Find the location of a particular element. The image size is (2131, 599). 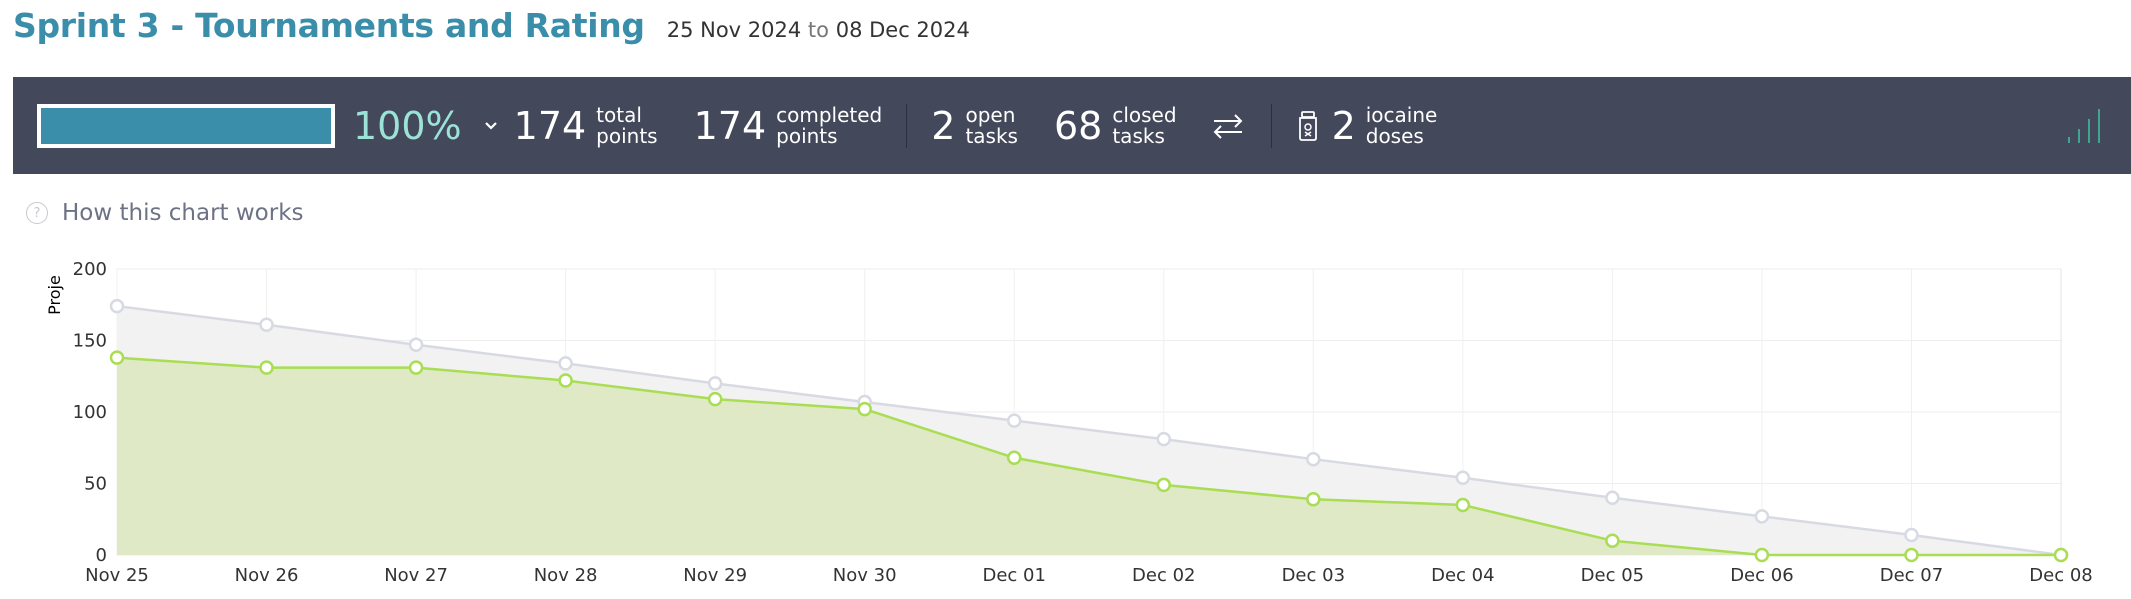

x-tick-label: Nov 25 is located at coordinates (117, 575).